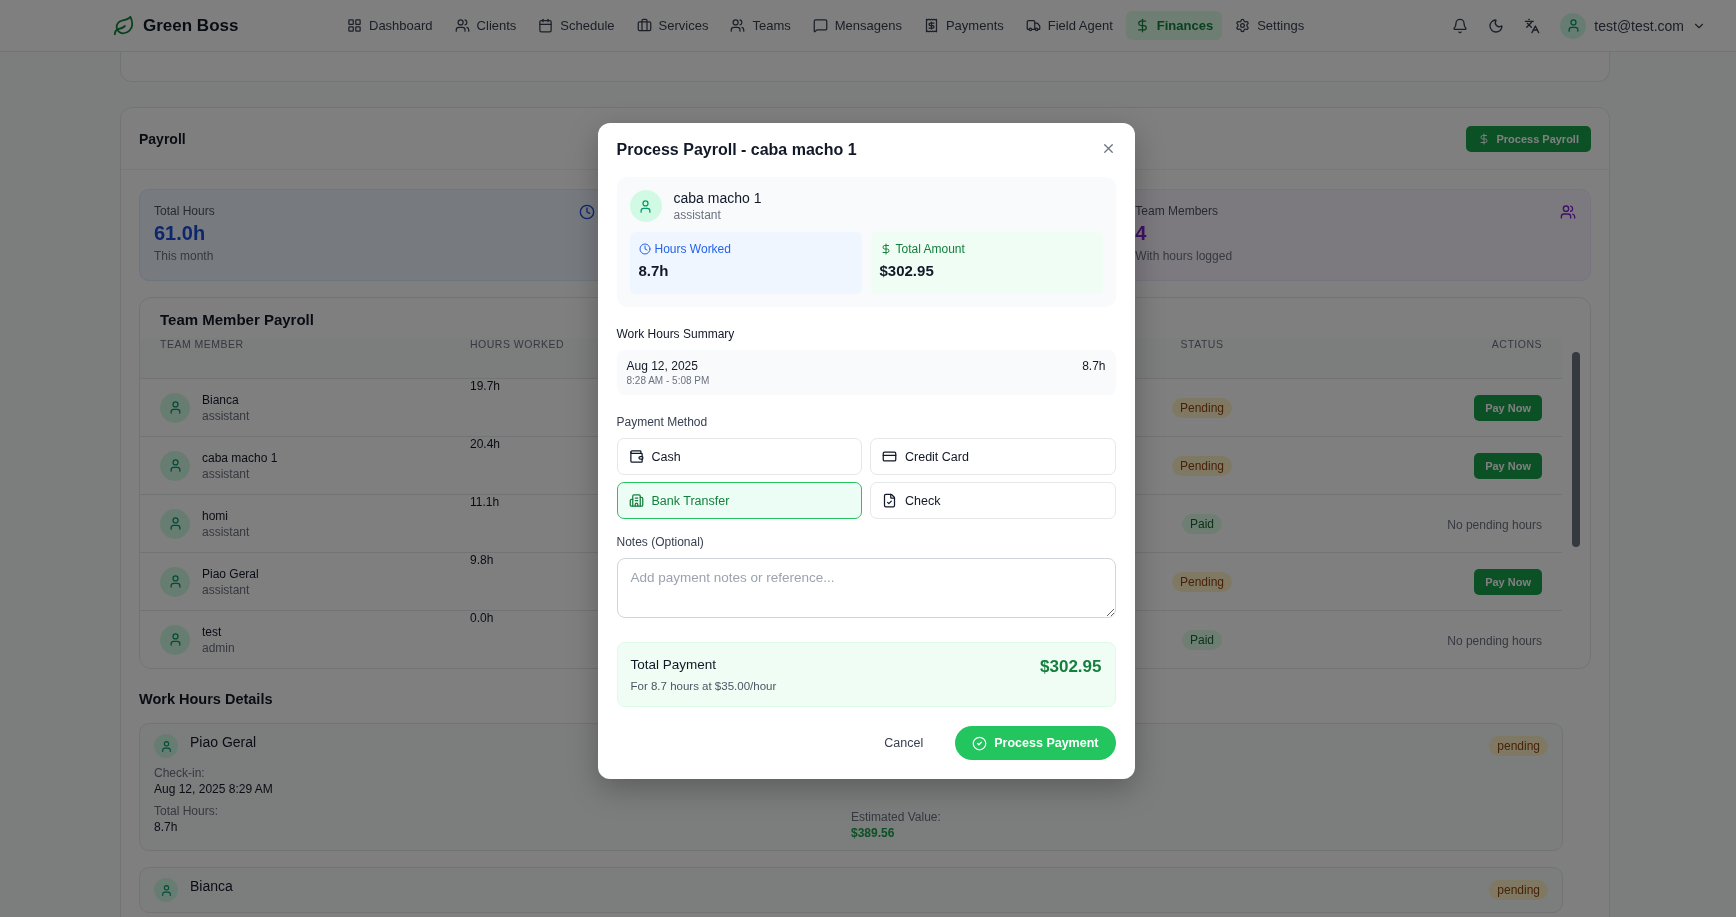  What do you see at coordinates (703, 686) in the screenshot?
I see `total-payment-note: For 8.7 hours at $35.00/hour` at bounding box center [703, 686].